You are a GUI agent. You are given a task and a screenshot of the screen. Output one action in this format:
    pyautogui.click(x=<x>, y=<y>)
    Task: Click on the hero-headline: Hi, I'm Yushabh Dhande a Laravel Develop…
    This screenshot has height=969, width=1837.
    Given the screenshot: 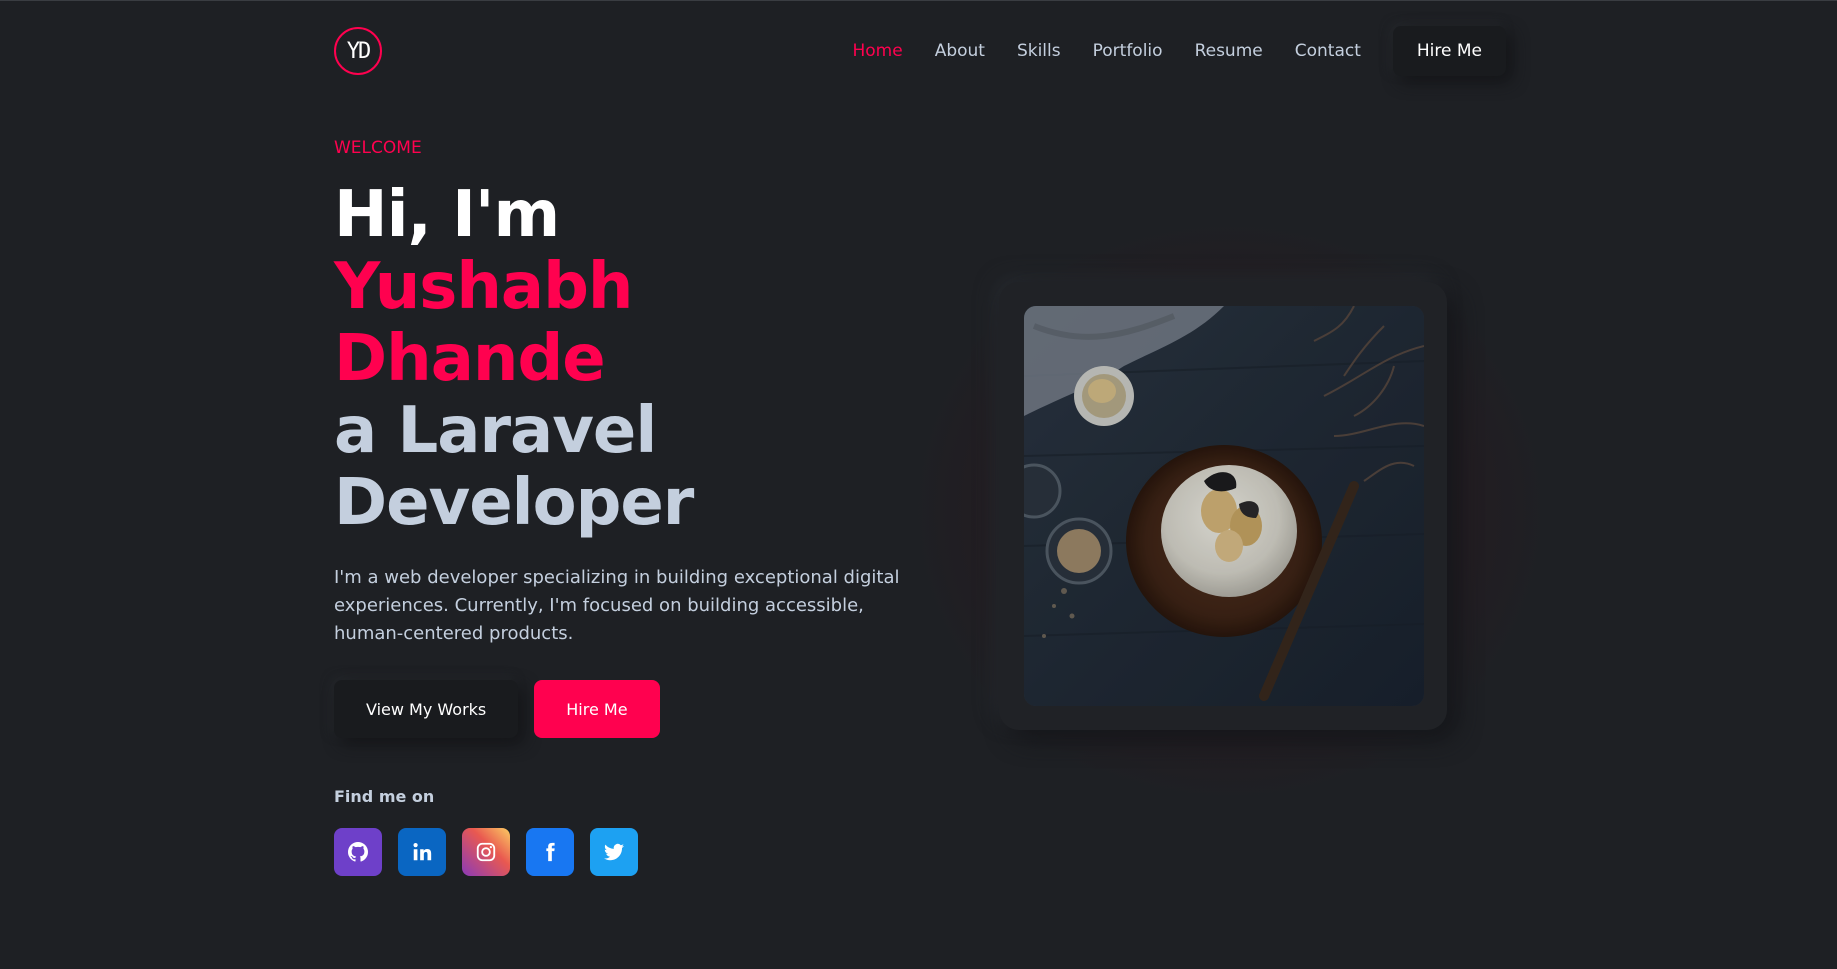 What is the action you would take?
    pyautogui.click(x=634, y=359)
    